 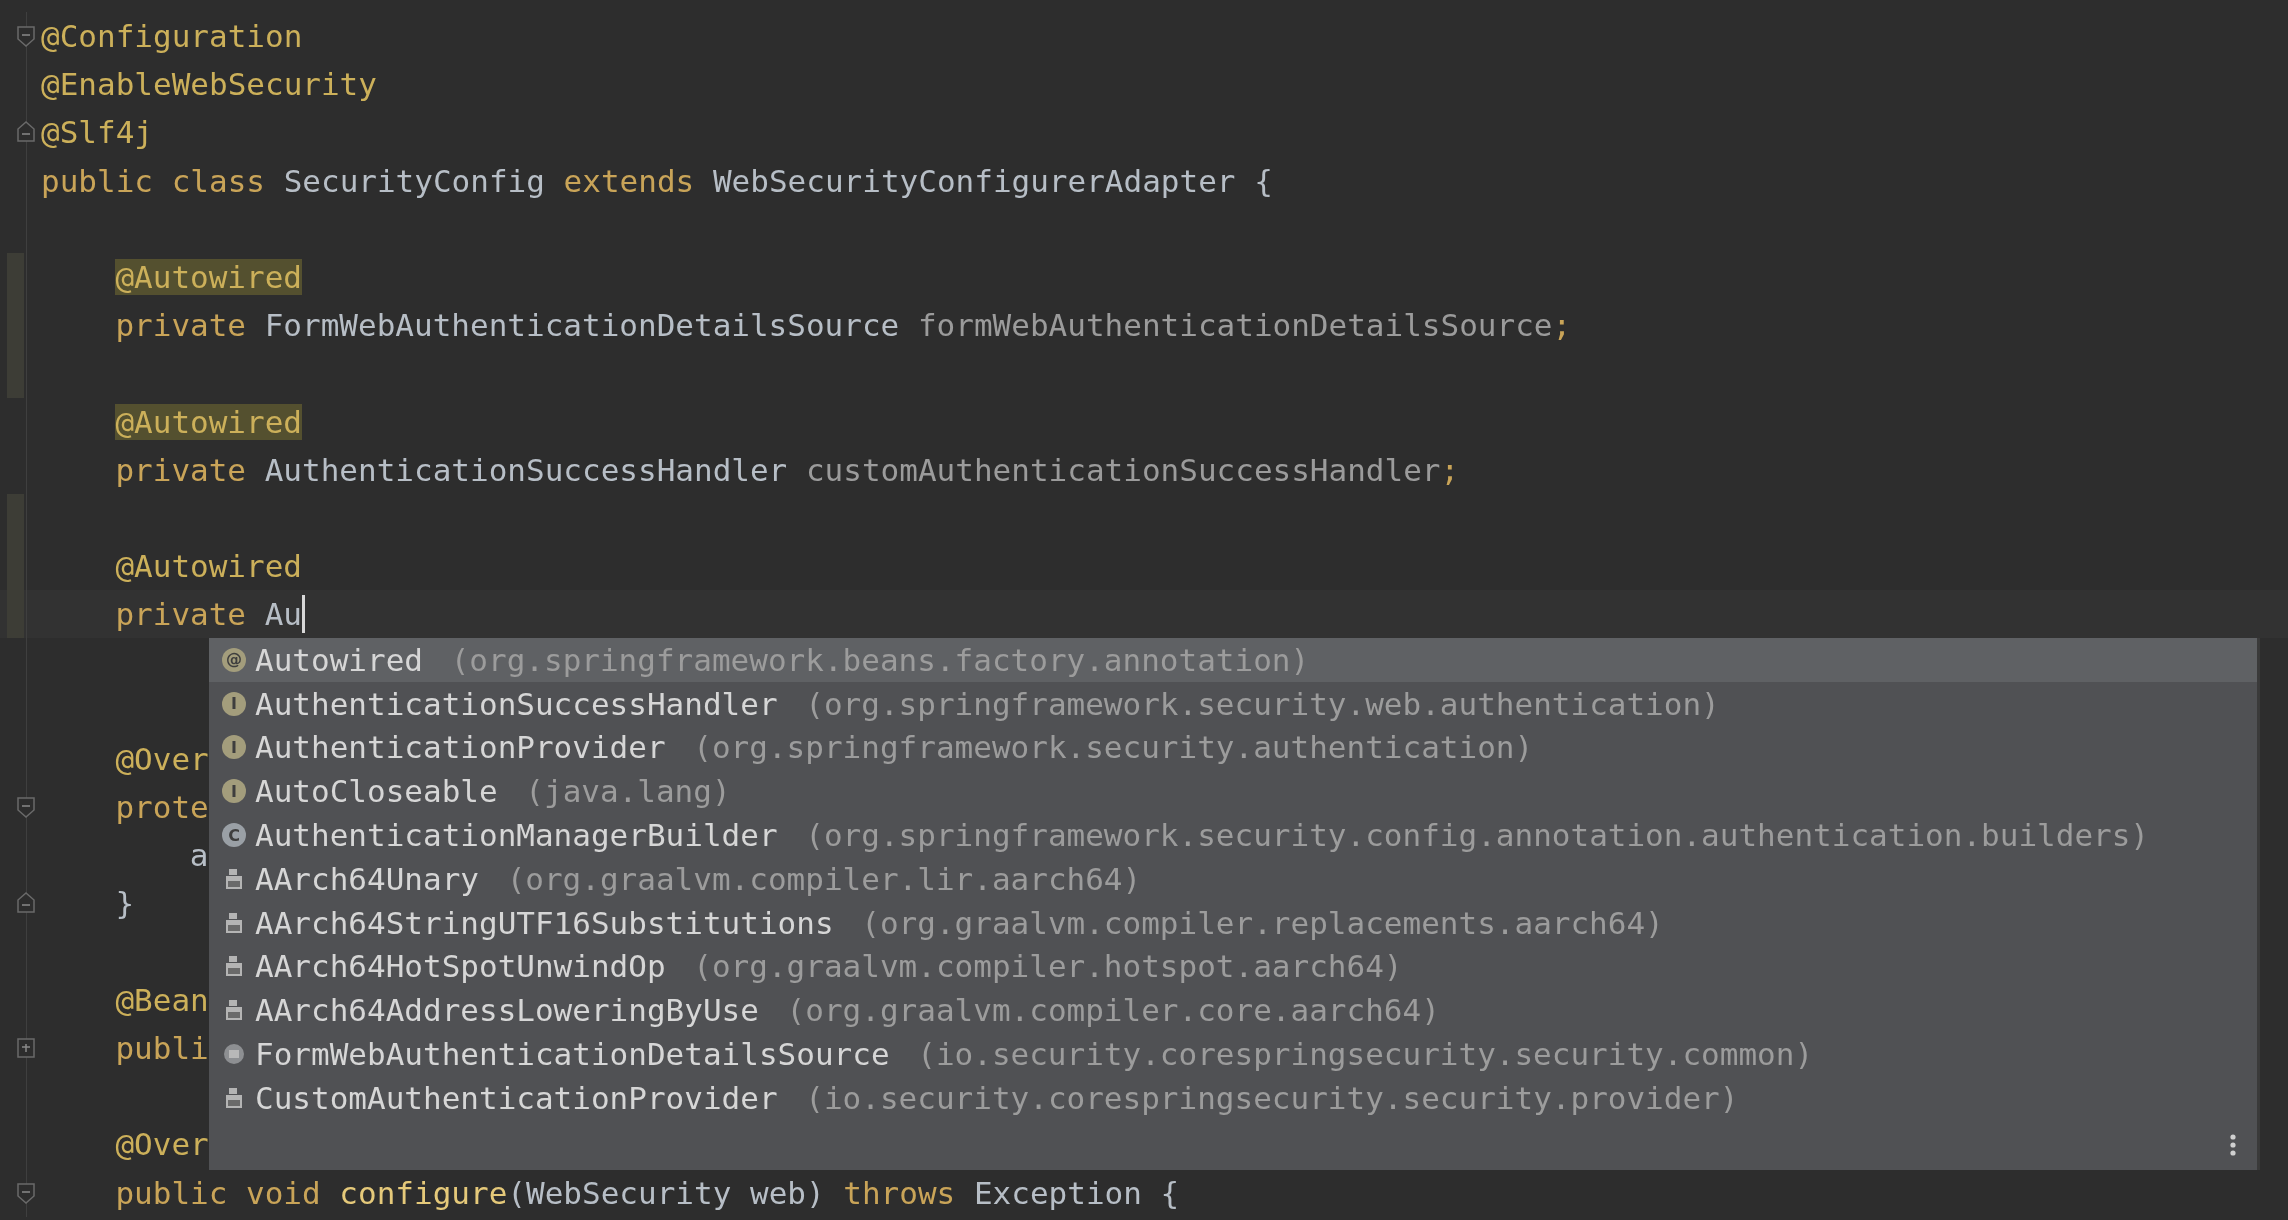 I want to click on completion-item: FormWebAuthenticationDetailsSource (io.security.corespringsecurity.security.common), so click(x=1233, y=1054).